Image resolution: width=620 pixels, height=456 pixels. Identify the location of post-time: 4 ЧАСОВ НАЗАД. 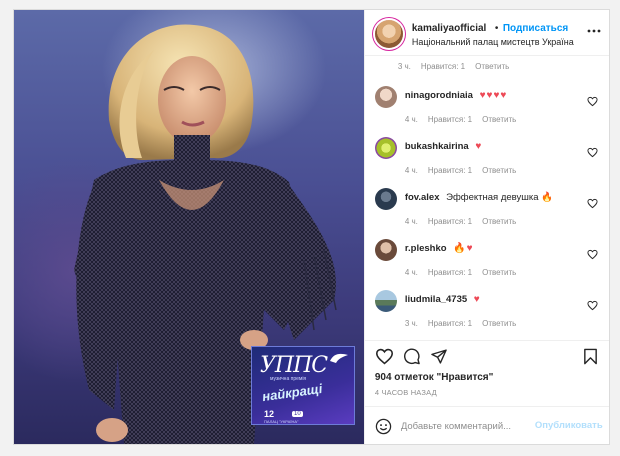
(405, 392).